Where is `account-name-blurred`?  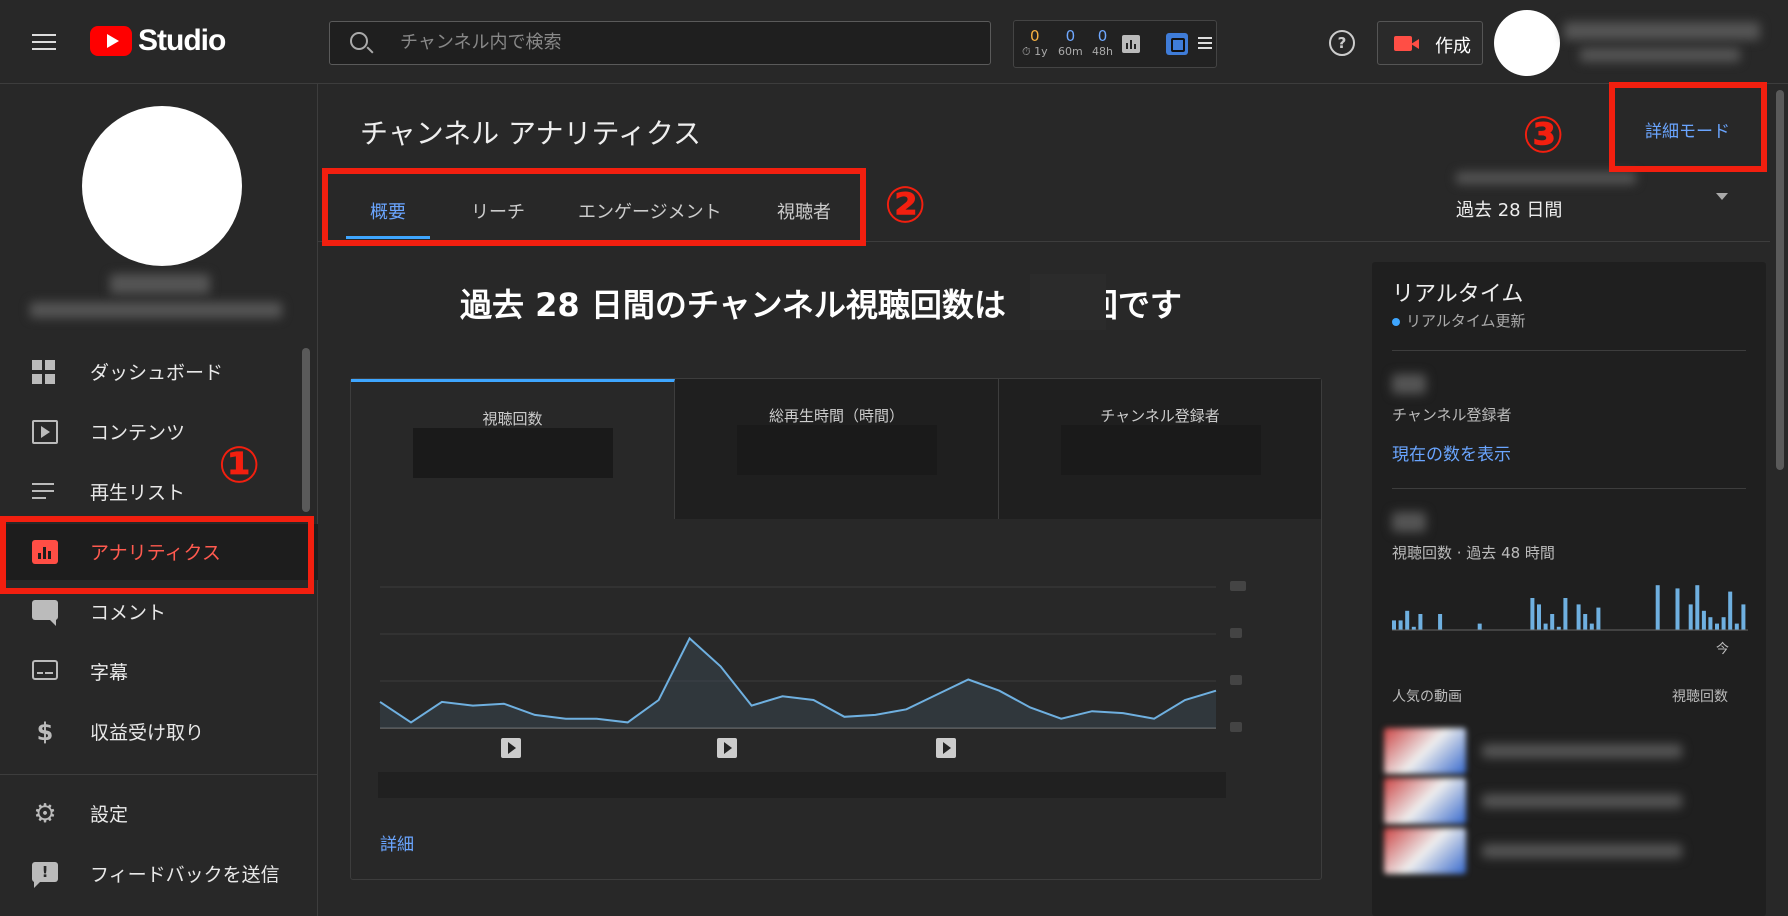
account-name-blurred is located at coordinates (1662, 31).